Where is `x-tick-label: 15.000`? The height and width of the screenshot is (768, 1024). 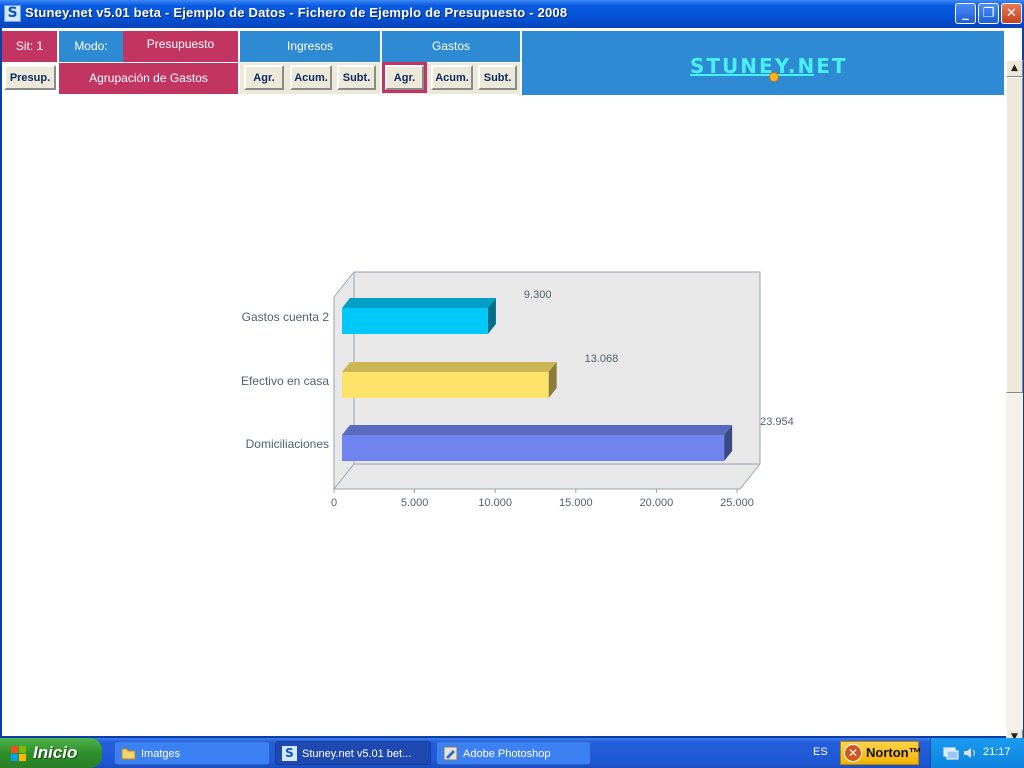 x-tick-label: 15.000 is located at coordinates (576, 503).